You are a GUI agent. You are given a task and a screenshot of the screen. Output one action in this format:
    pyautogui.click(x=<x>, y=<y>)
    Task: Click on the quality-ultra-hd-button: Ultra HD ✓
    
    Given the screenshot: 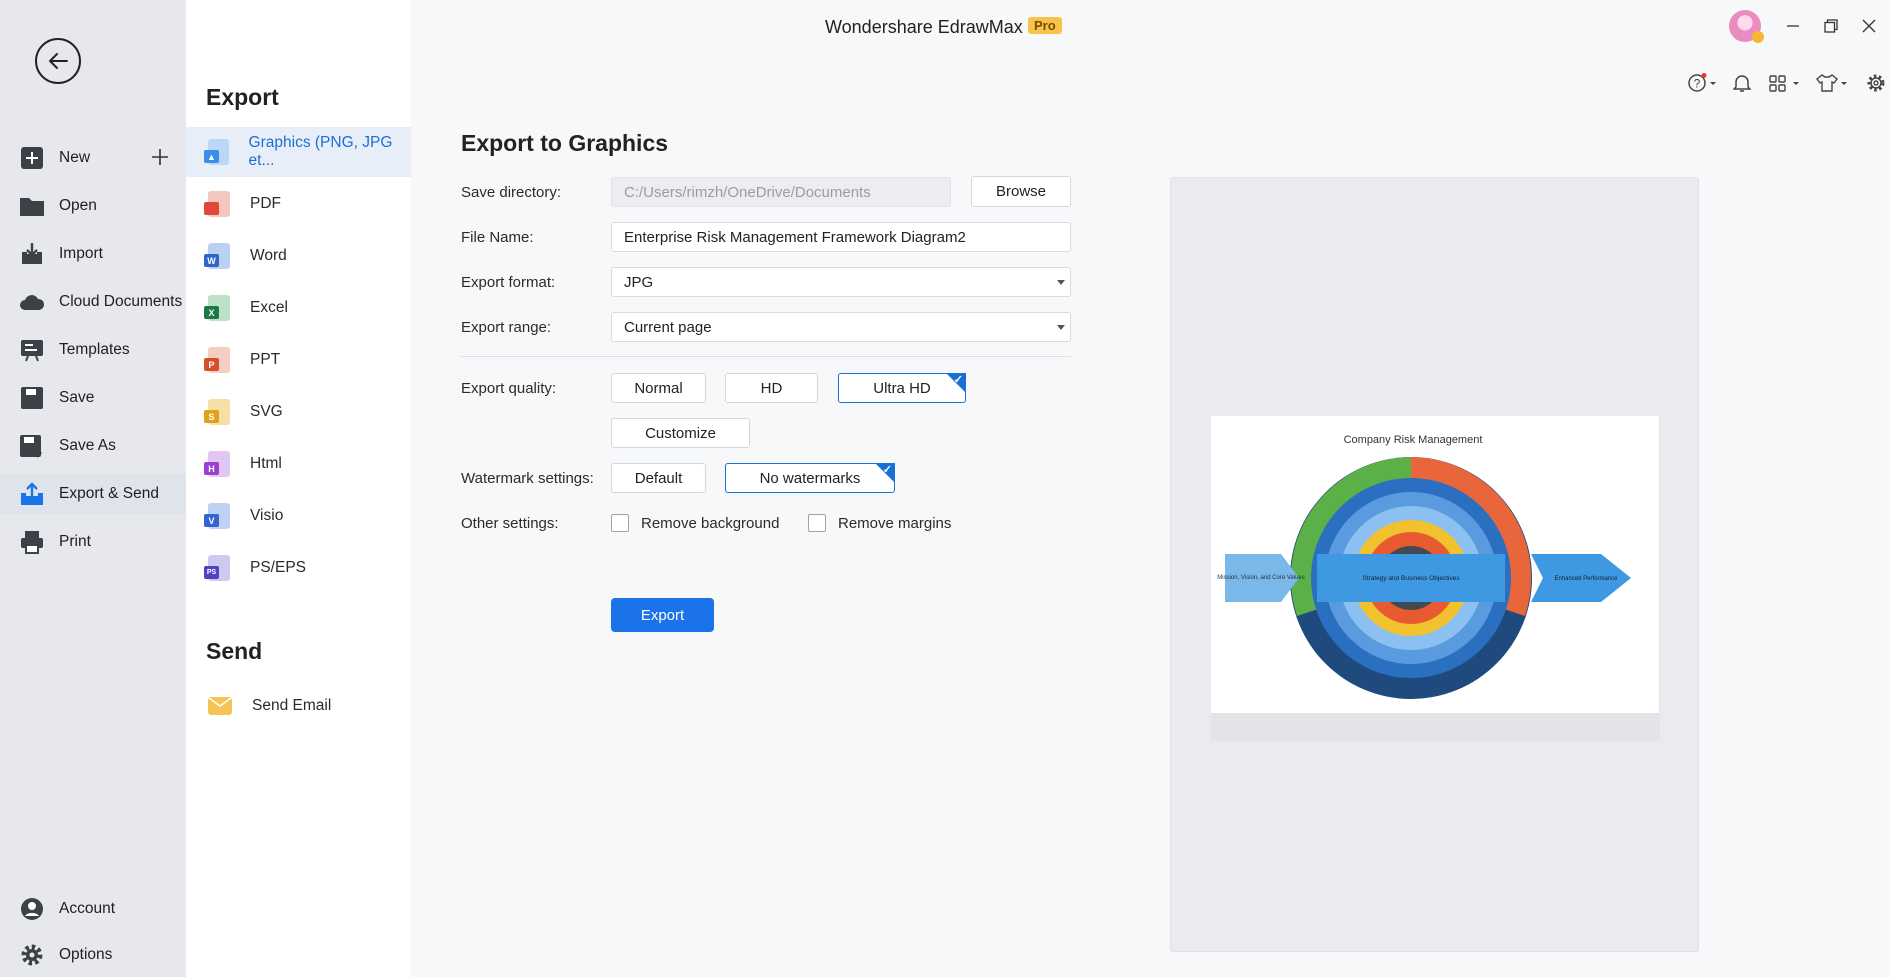 What is the action you would take?
    pyautogui.click(x=902, y=388)
    